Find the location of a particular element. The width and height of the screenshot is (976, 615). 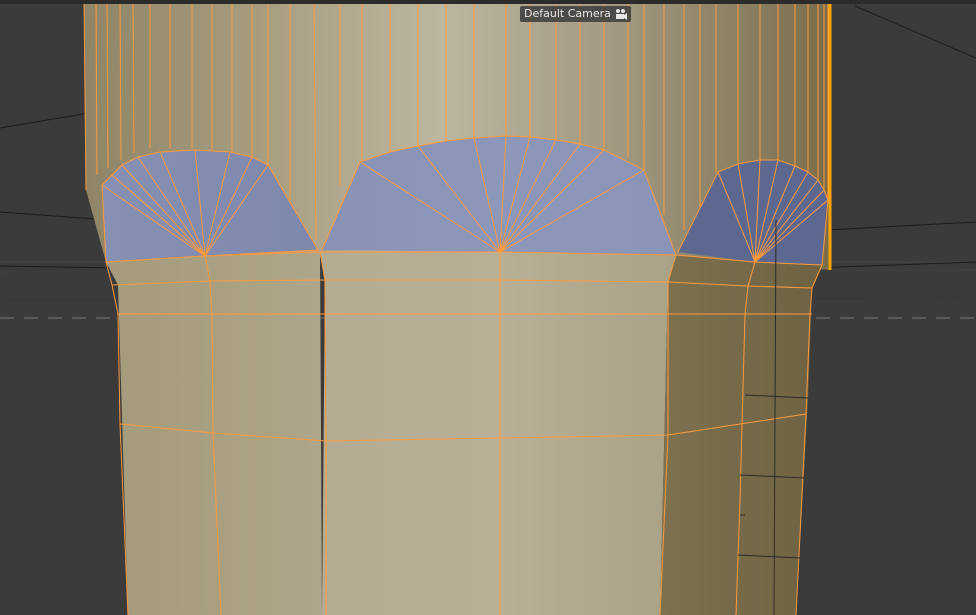

camera-label-text: Default Camera is located at coordinates (567, 13).